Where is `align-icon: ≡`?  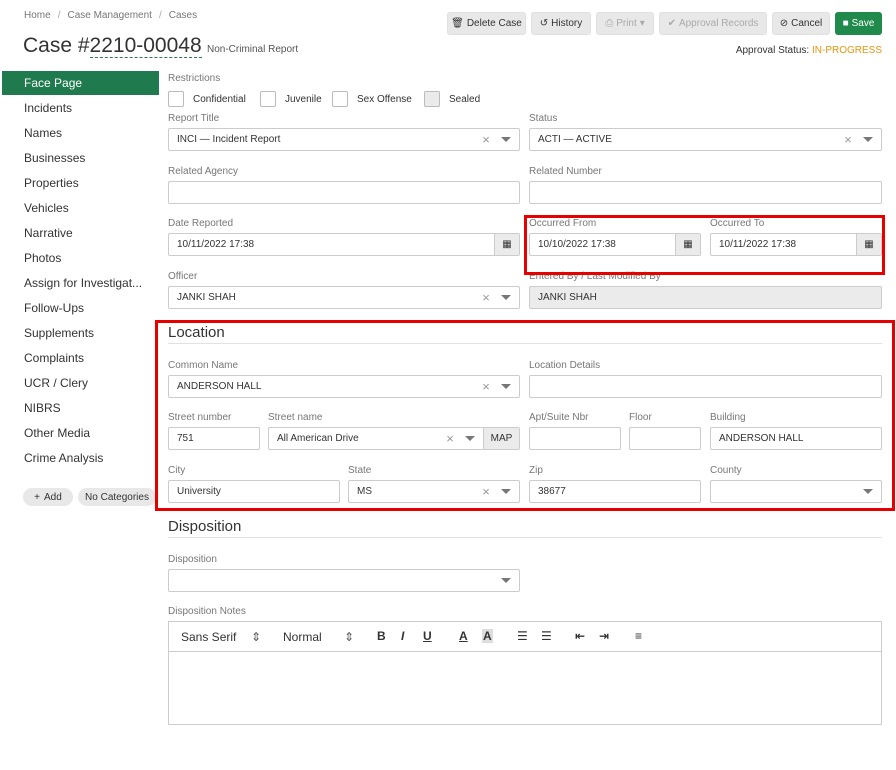
align-icon: ≡ is located at coordinates (638, 636).